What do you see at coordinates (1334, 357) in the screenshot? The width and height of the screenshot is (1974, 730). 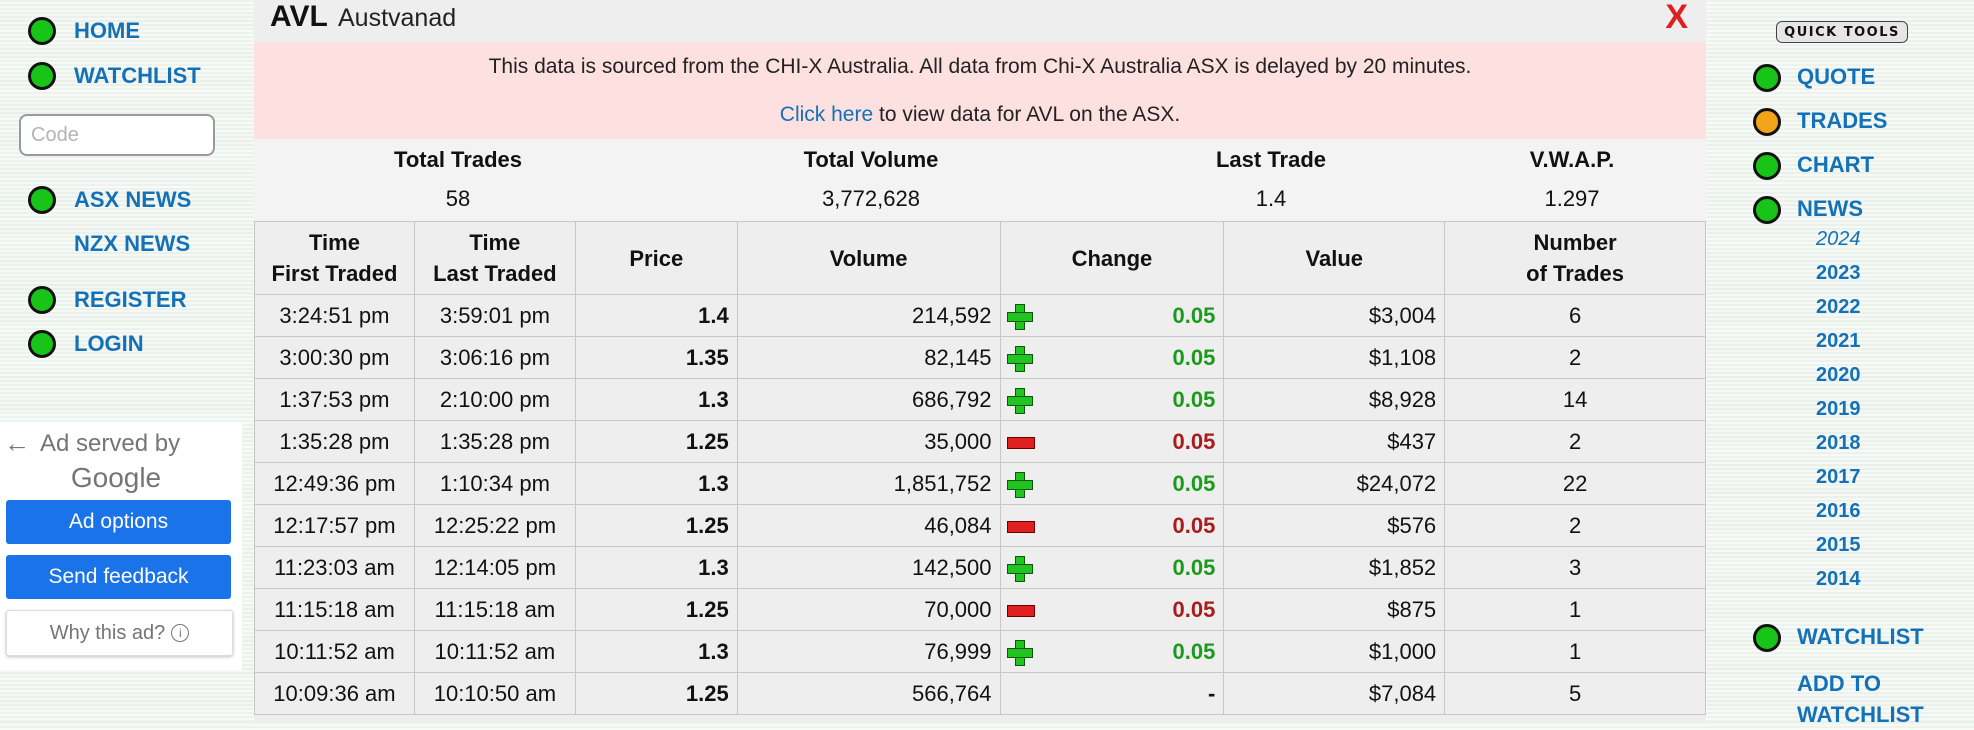 I see `cell-value: $1,108` at bounding box center [1334, 357].